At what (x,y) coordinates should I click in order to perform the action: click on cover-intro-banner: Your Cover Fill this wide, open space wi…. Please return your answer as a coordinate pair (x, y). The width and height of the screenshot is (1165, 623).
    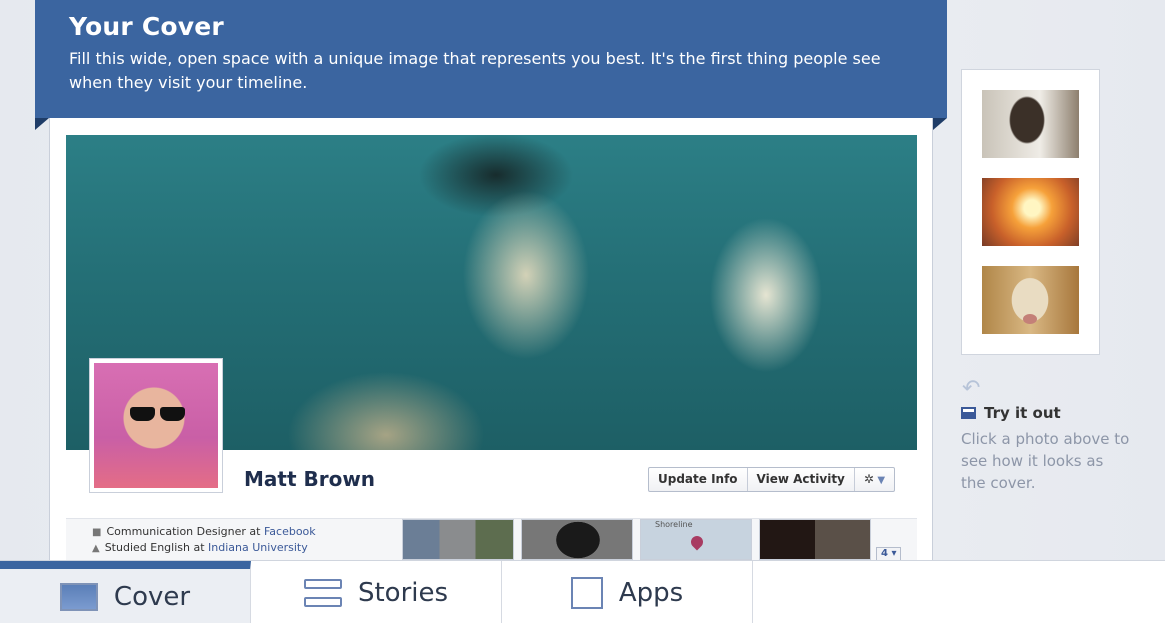
    Looking at the image, I should click on (491, 59).